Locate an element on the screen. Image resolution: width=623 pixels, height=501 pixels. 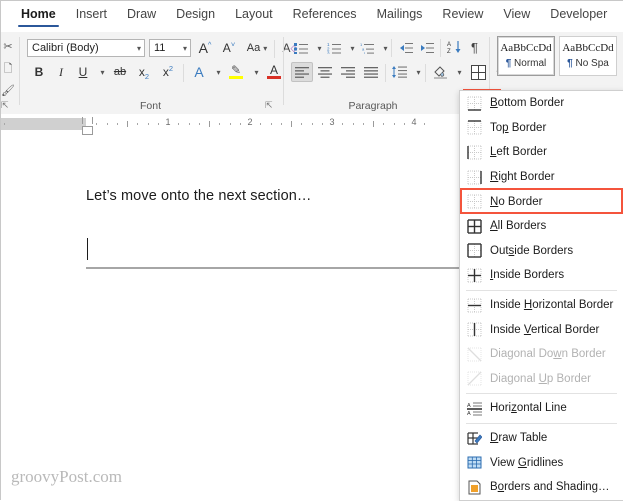
border-bottom-icon is located at coordinates (474, 103).